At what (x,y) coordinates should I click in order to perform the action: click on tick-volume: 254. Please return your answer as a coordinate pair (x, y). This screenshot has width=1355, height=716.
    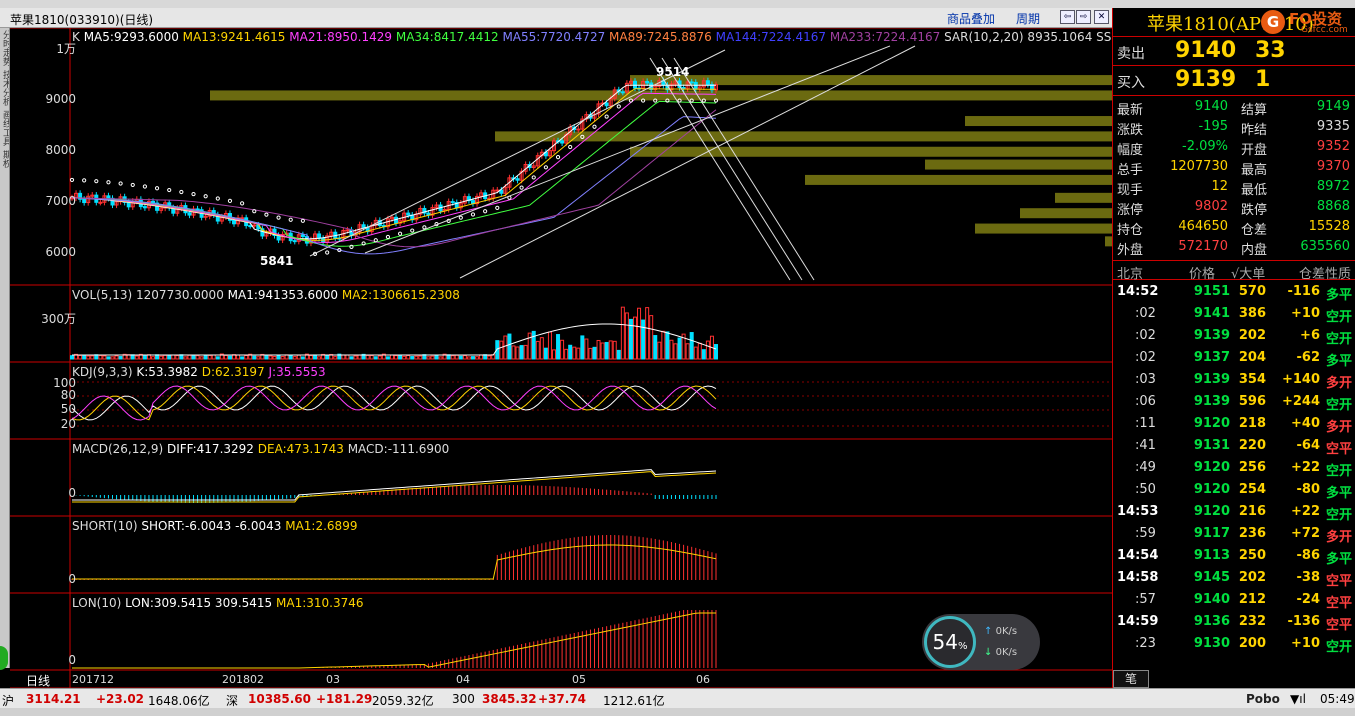
    Looking at the image, I should click on (1252, 489).